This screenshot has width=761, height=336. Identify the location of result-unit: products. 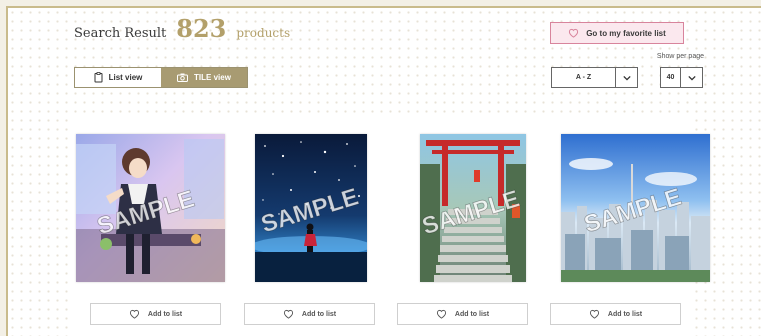
(263, 33).